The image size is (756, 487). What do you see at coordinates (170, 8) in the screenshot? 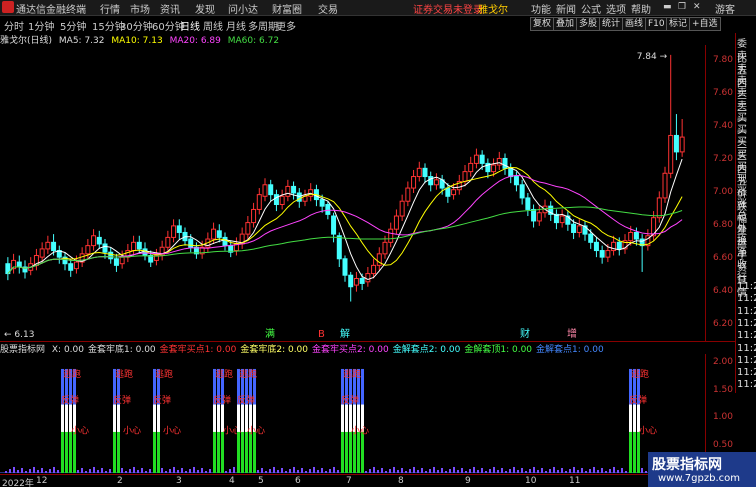
I see `menu-news: 资讯` at bounding box center [170, 8].